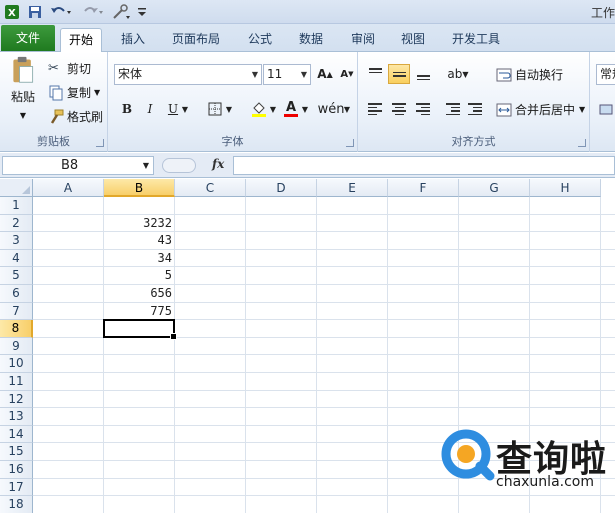  Describe the element at coordinates (61, 11) in the screenshot. I see `undo-icon` at that location.